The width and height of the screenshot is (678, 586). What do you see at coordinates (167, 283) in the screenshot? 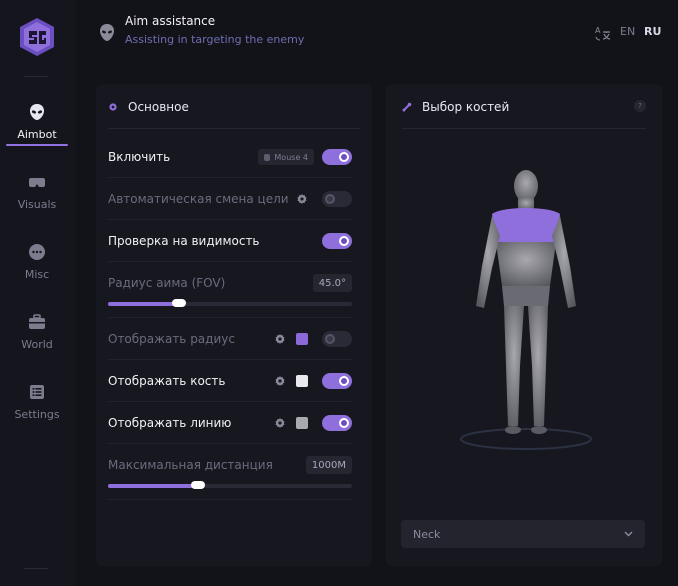
I see `row-label: Радиус аима (FOV)` at bounding box center [167, 283].